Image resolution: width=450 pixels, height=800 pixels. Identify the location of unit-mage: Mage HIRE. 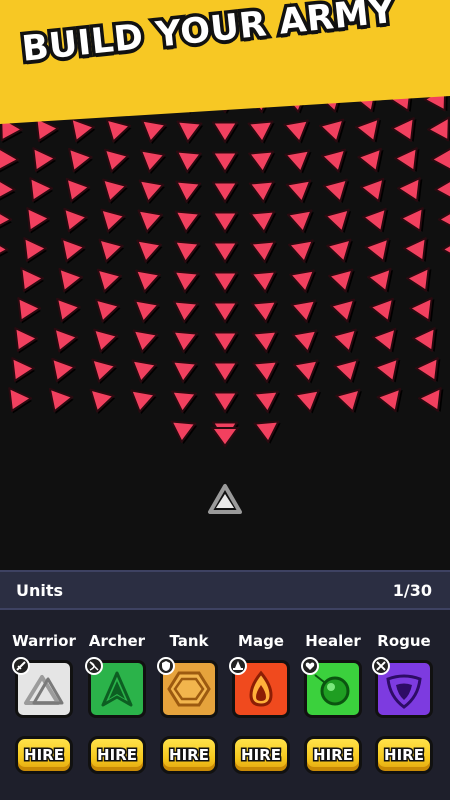
(261, 702).